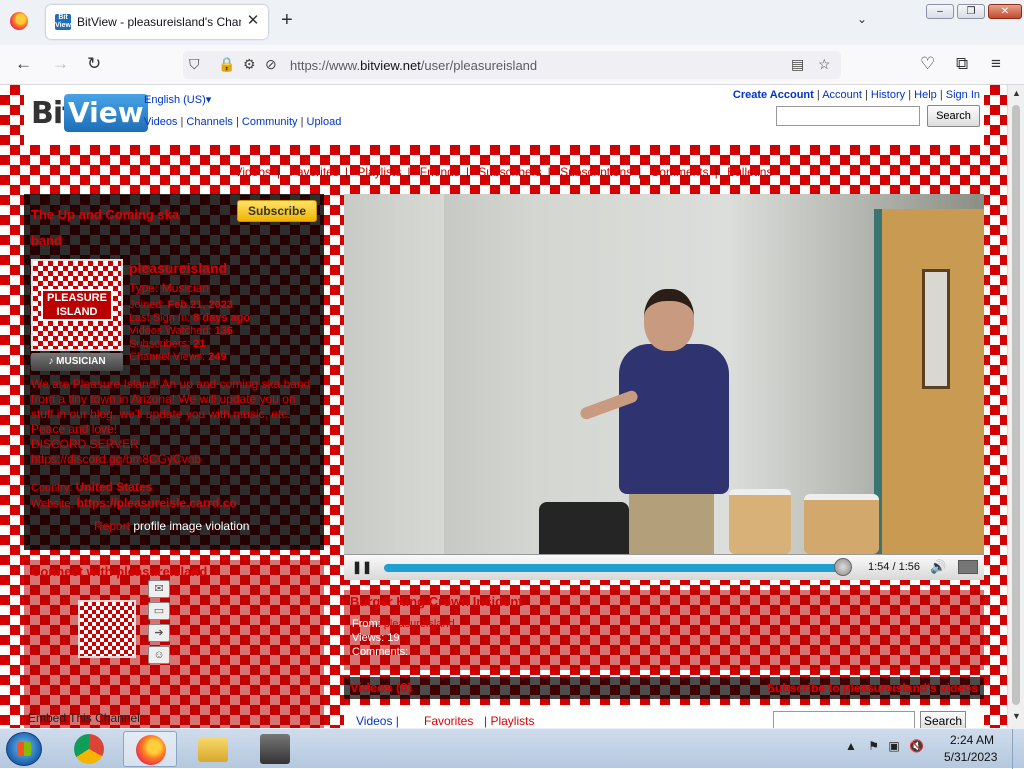 The height and width of the screenshot is (769, 1024). Describe the element at coordinates (615, 568) in the screenshot. I see `progress-bar` at that location.